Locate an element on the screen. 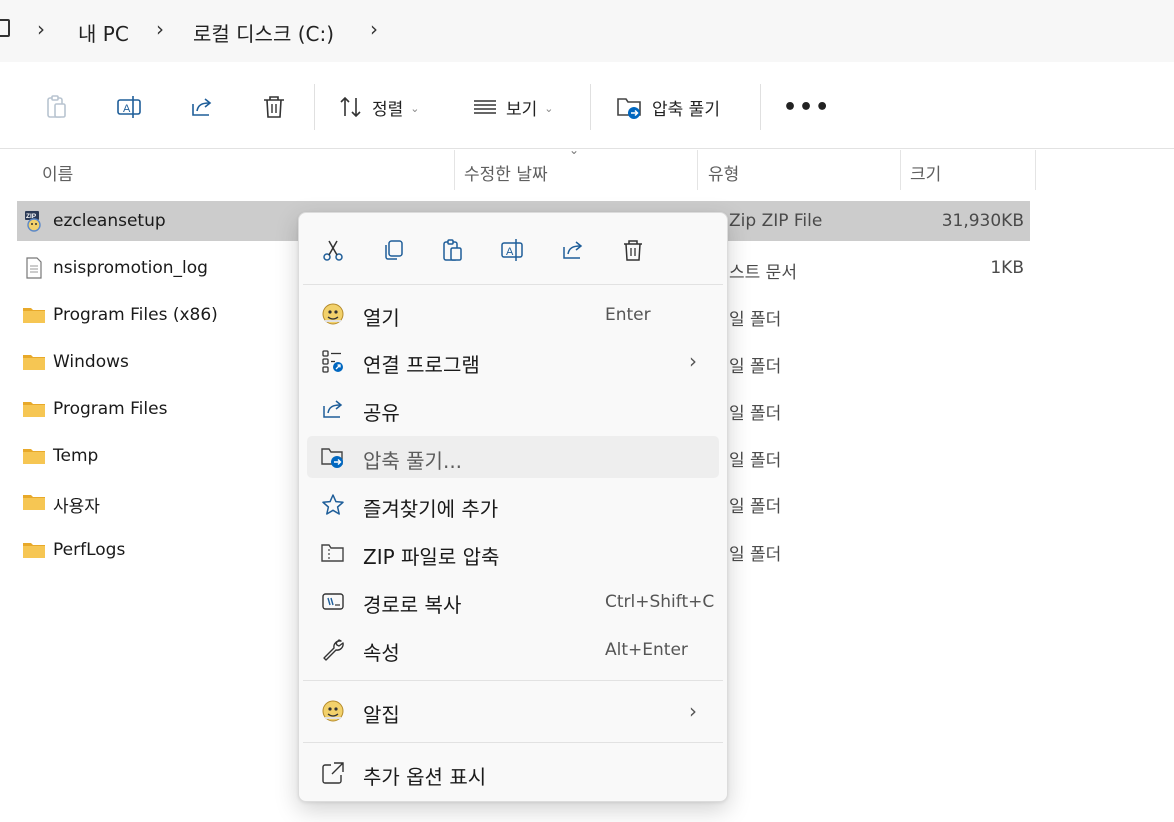 This screenshot has height=822, width=1174. paste-icon is located at coordinates (56, 106).